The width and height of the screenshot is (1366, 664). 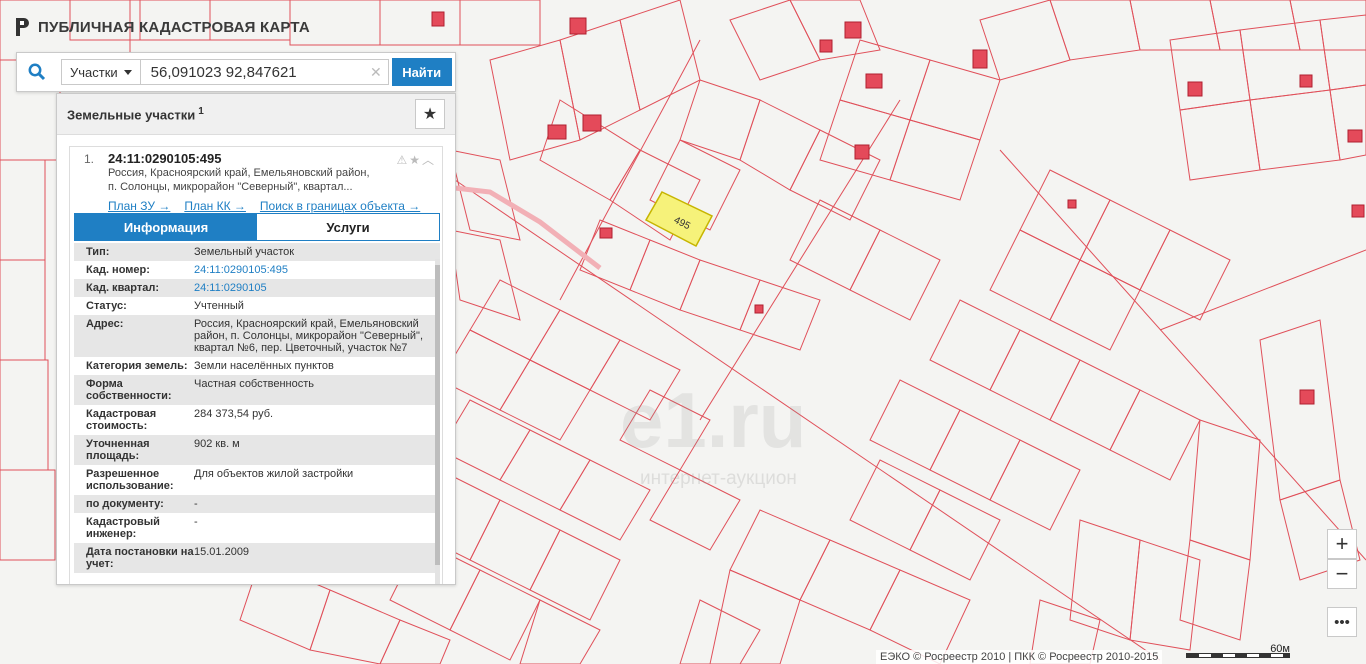 I want to click on info-row-value: 24:11:0290105, so click(x=317, y=288).